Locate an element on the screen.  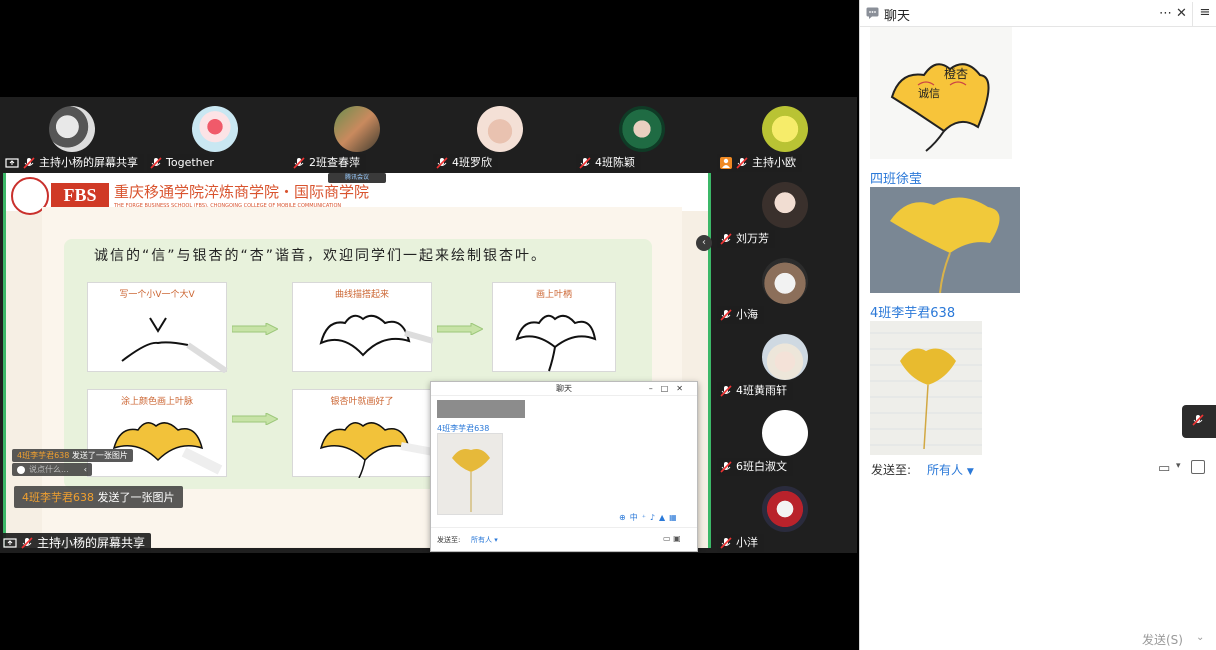
recipient-value: 所有人 is located at coordinates (481, 540).